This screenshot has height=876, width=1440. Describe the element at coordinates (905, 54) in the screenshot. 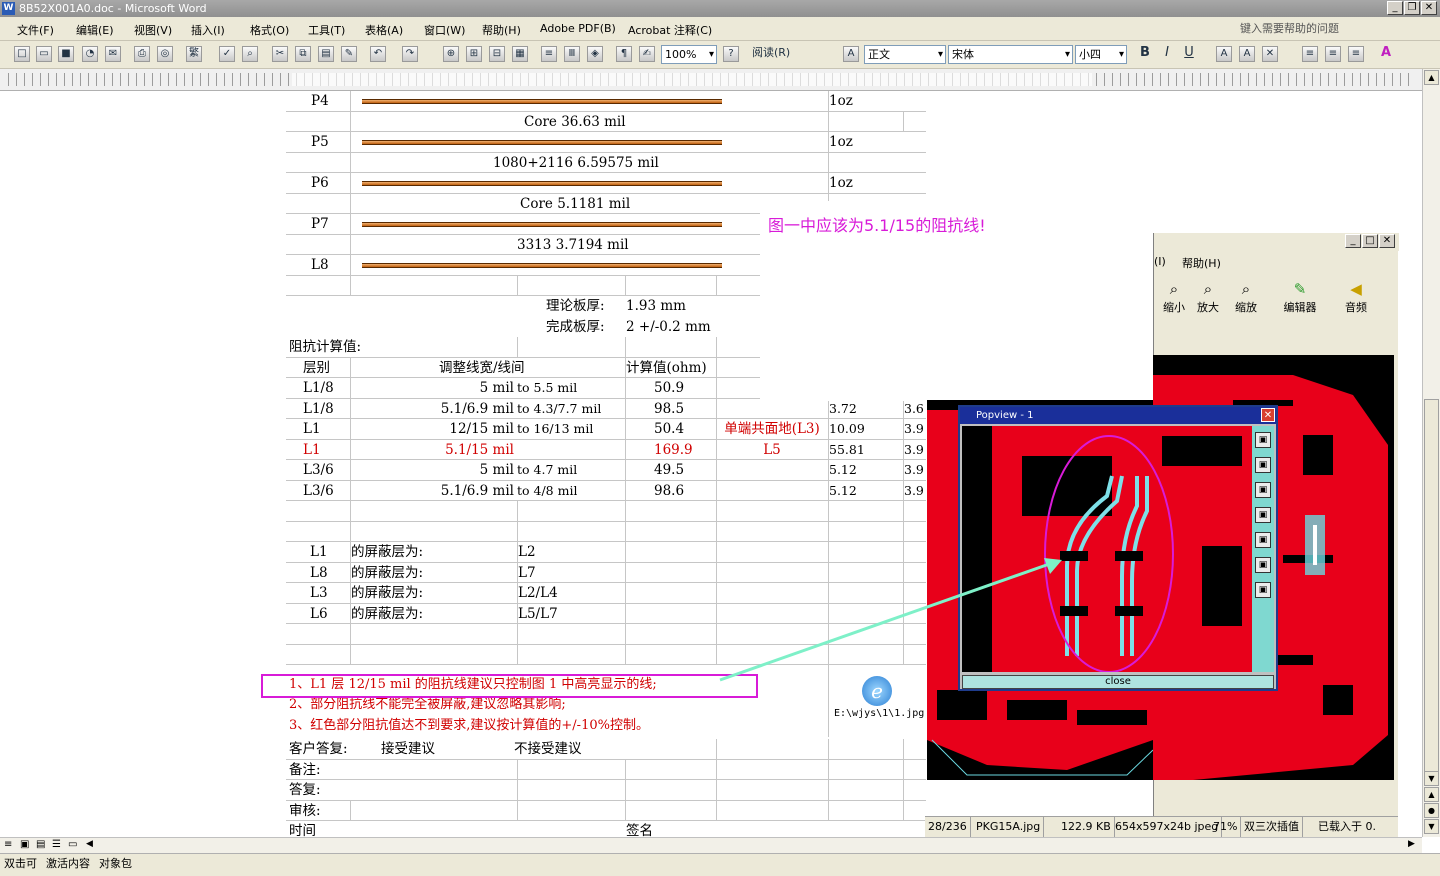

I see `style-select: 正文` at that location.